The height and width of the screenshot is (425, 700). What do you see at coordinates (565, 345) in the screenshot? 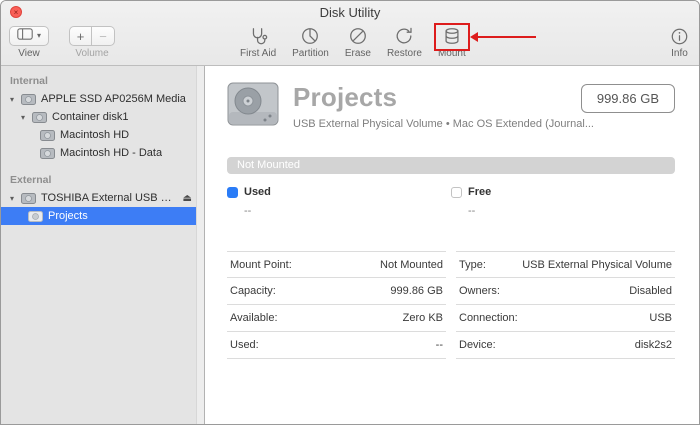
I see `detail-row-device: Device: disk2s2` at bounding box center [565, 345].